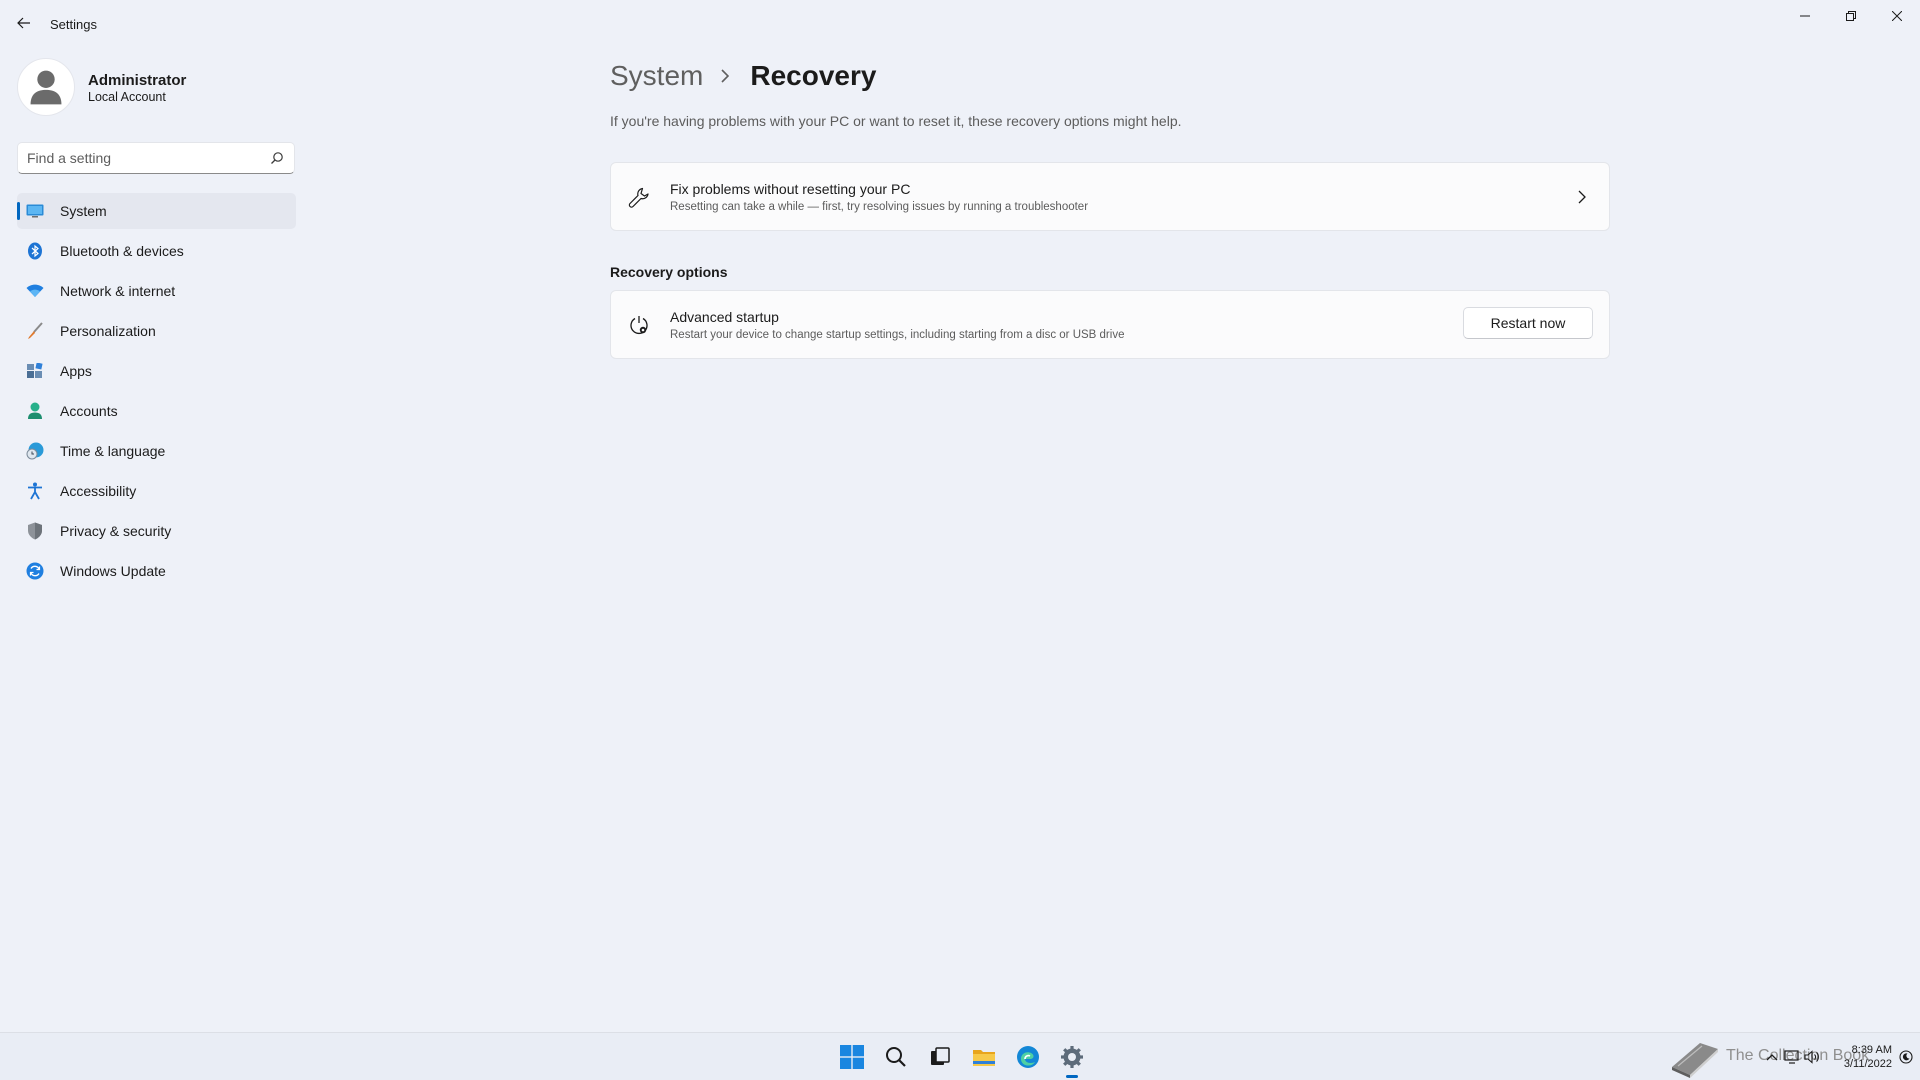 Image resolution: width=1920 pixels, height=1080 pixels. I want to click on close-button, so click(1897, 16).